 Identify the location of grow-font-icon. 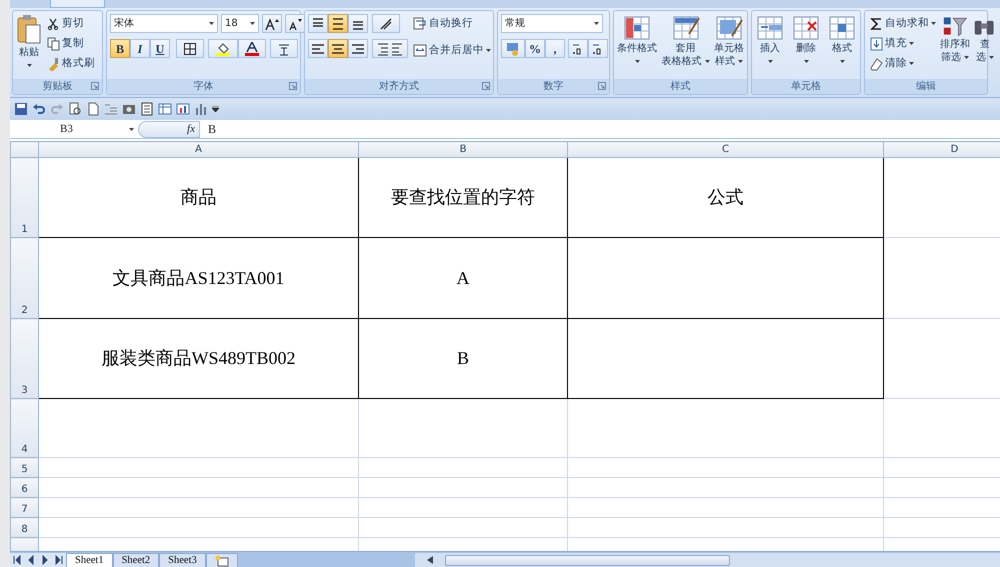
(272, 24).